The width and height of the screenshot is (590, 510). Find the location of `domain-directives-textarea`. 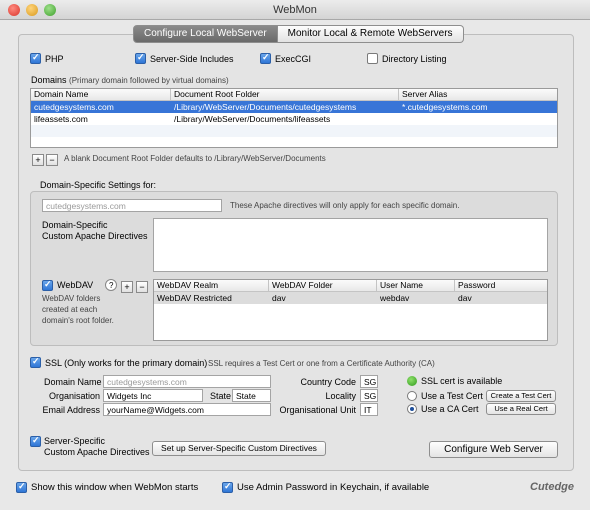

domain-directives-textarea is located at coordinates (350, 245).